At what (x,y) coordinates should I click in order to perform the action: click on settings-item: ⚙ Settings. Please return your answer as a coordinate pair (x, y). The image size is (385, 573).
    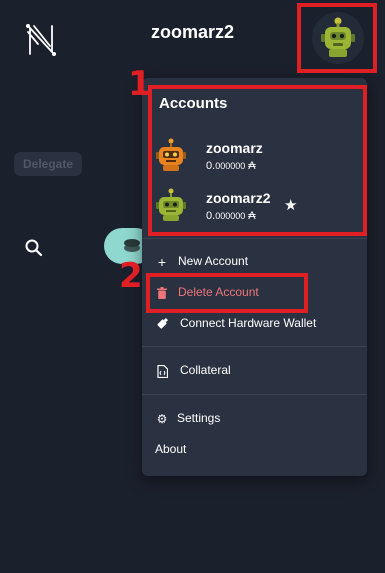
    Looking at the image, I should click on (254, 419).